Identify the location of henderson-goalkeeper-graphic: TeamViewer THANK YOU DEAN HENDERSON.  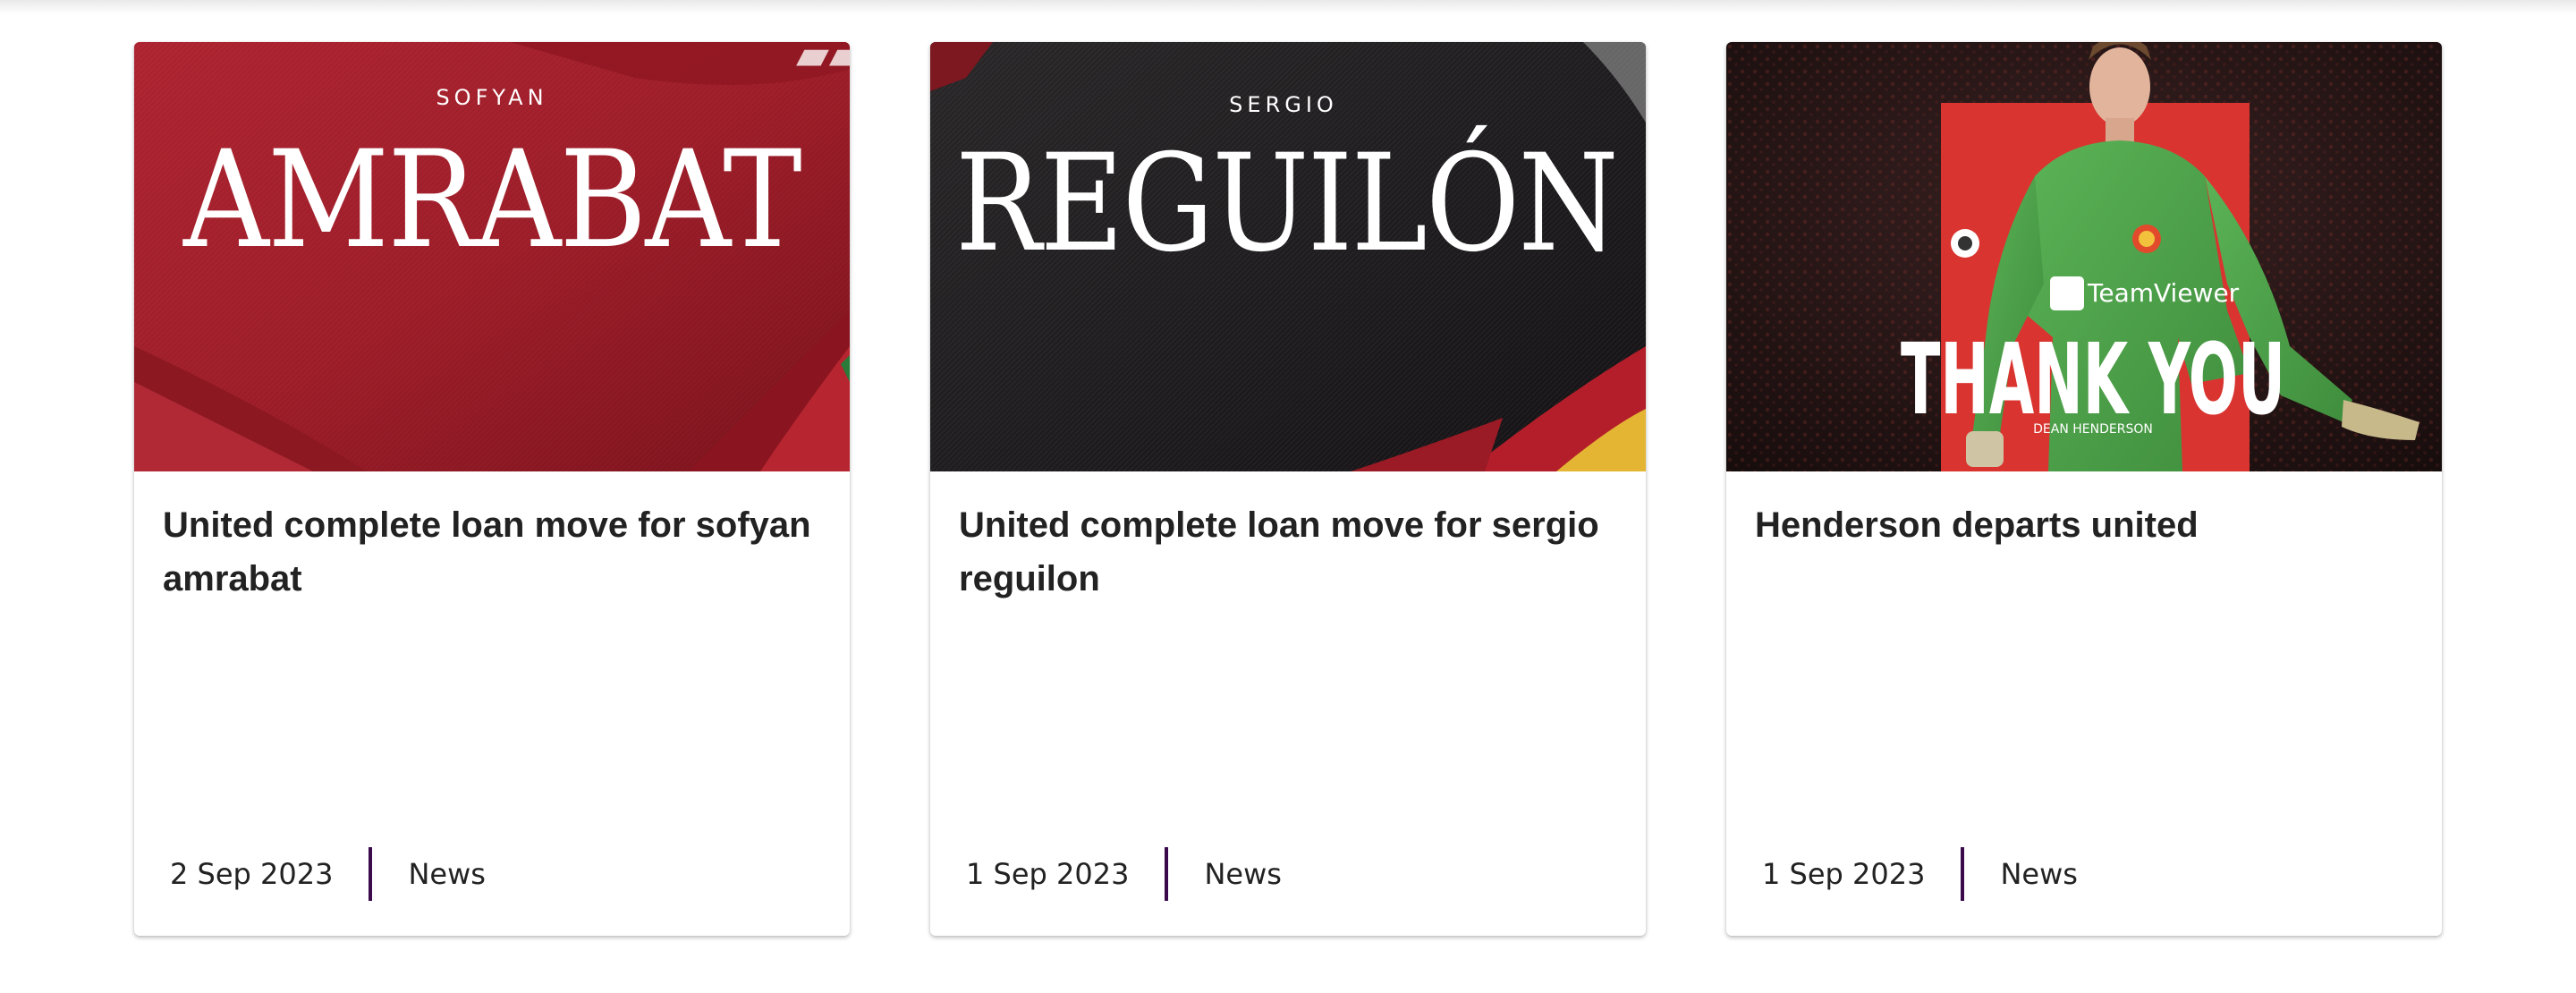
(2084, 256).